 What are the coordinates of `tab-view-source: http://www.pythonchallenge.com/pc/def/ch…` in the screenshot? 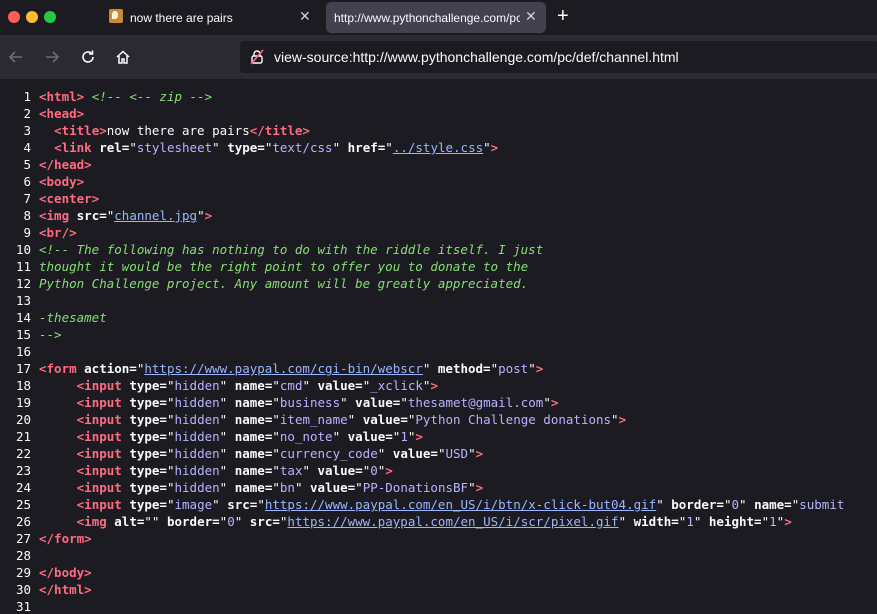 It's located at (436, 17).